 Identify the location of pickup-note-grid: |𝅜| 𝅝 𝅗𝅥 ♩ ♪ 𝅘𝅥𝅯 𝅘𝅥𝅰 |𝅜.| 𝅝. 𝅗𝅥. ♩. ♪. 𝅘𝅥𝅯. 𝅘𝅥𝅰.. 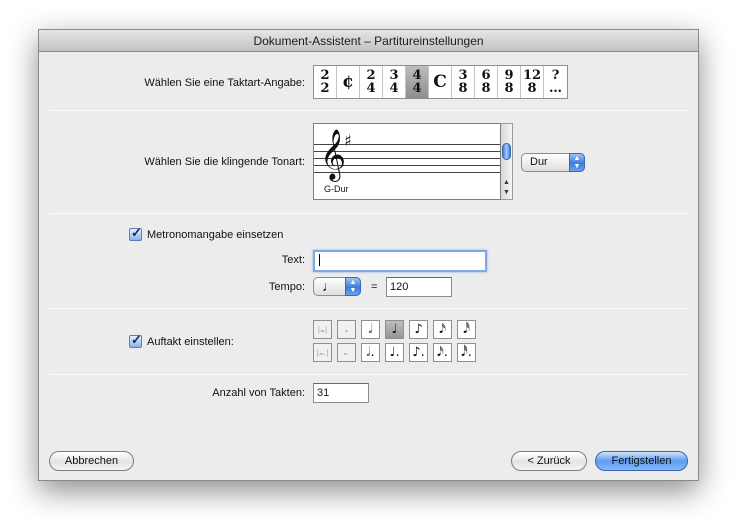
(394, 343).